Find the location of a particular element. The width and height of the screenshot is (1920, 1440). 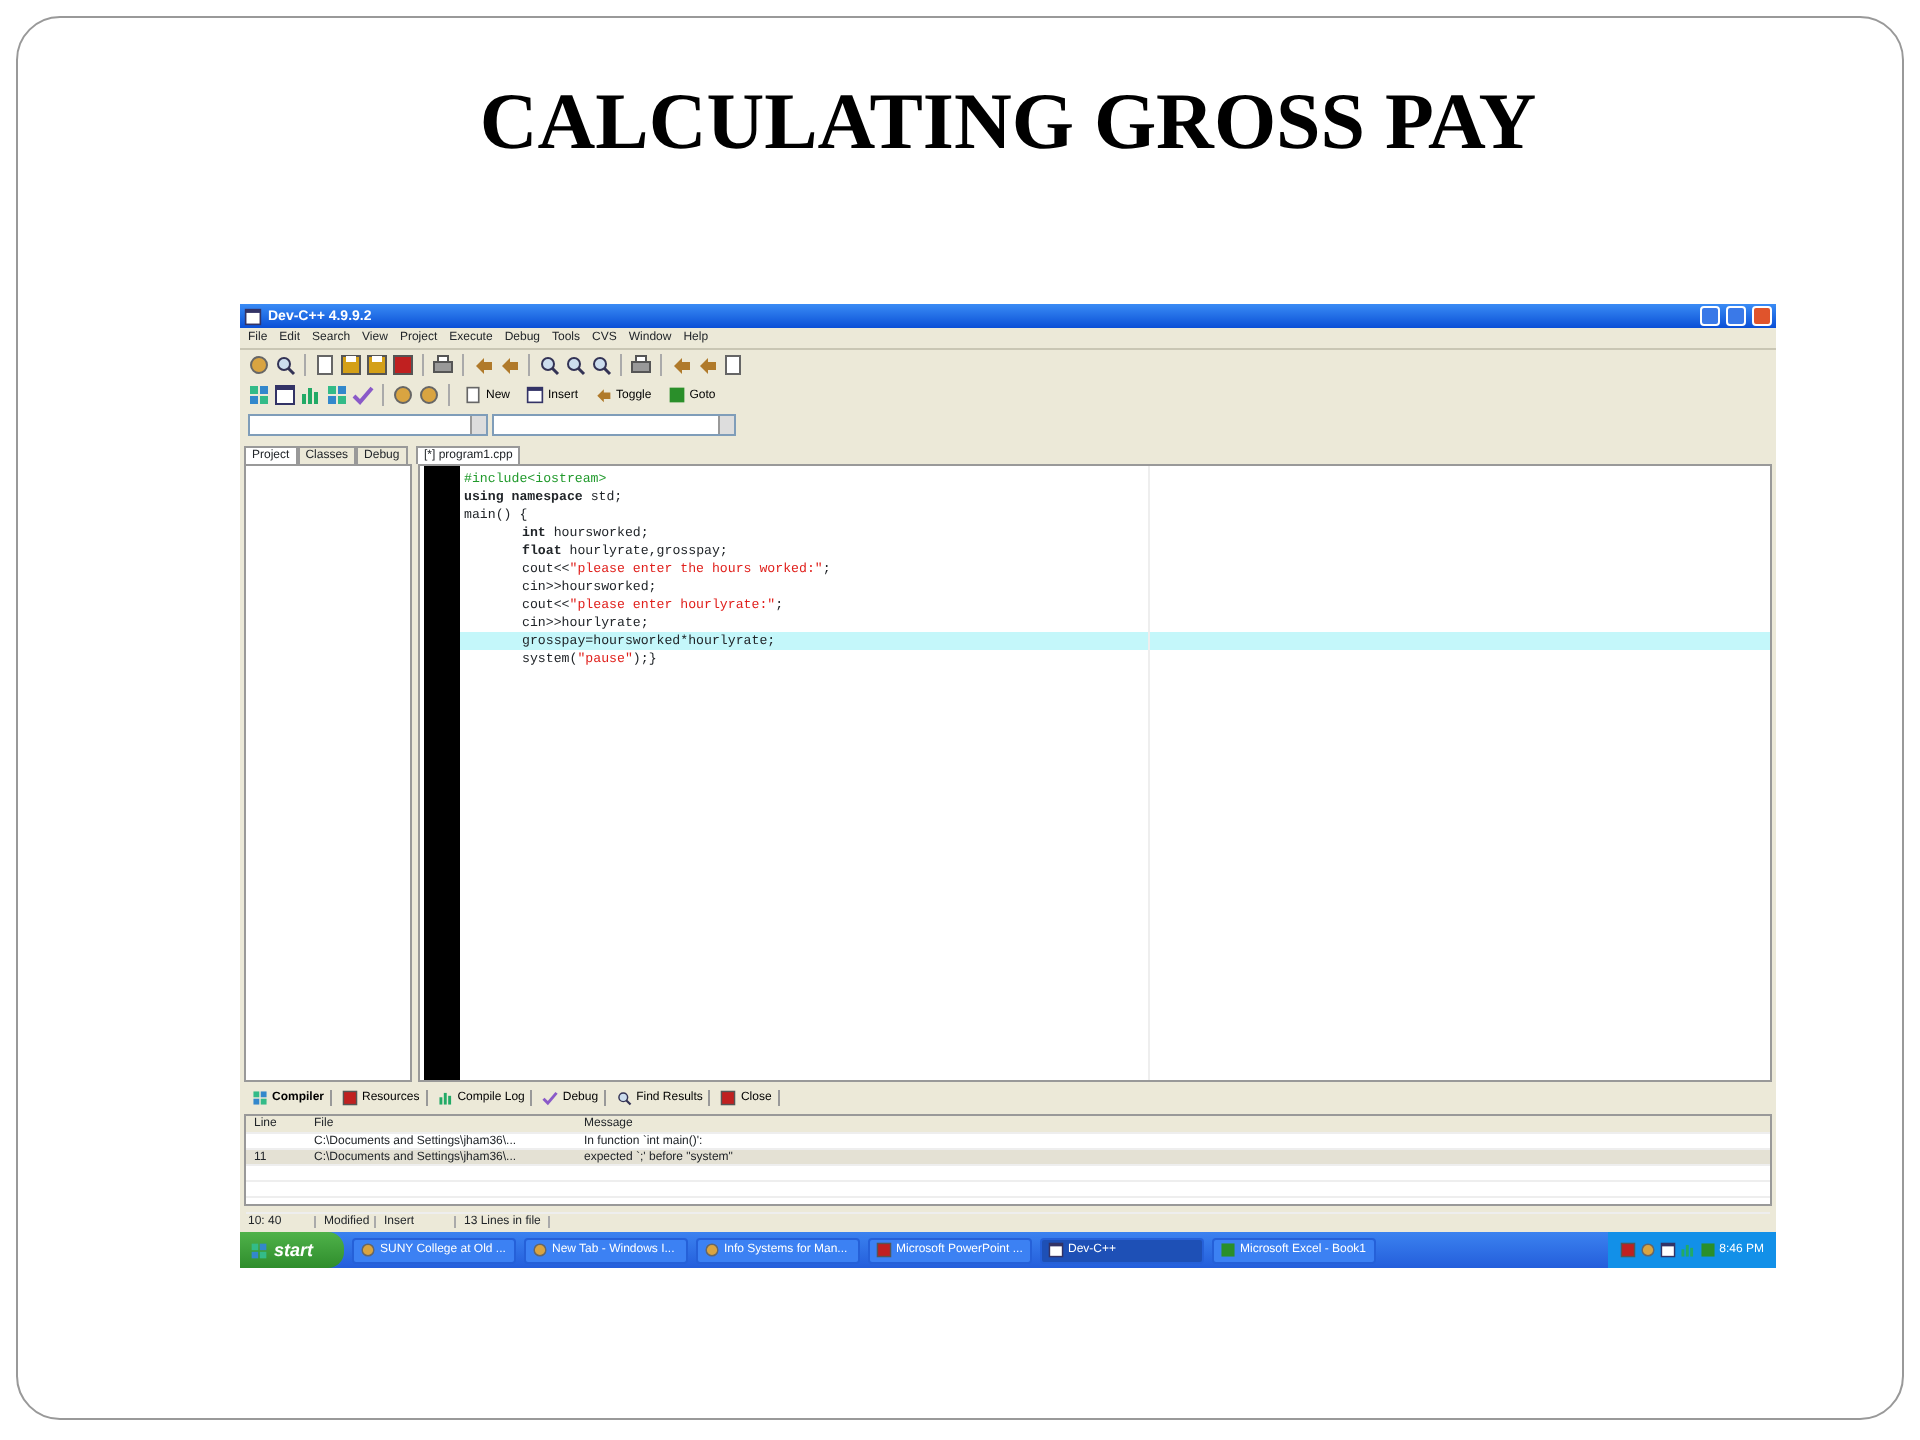

app-icon is located at coordinates (253, 316).